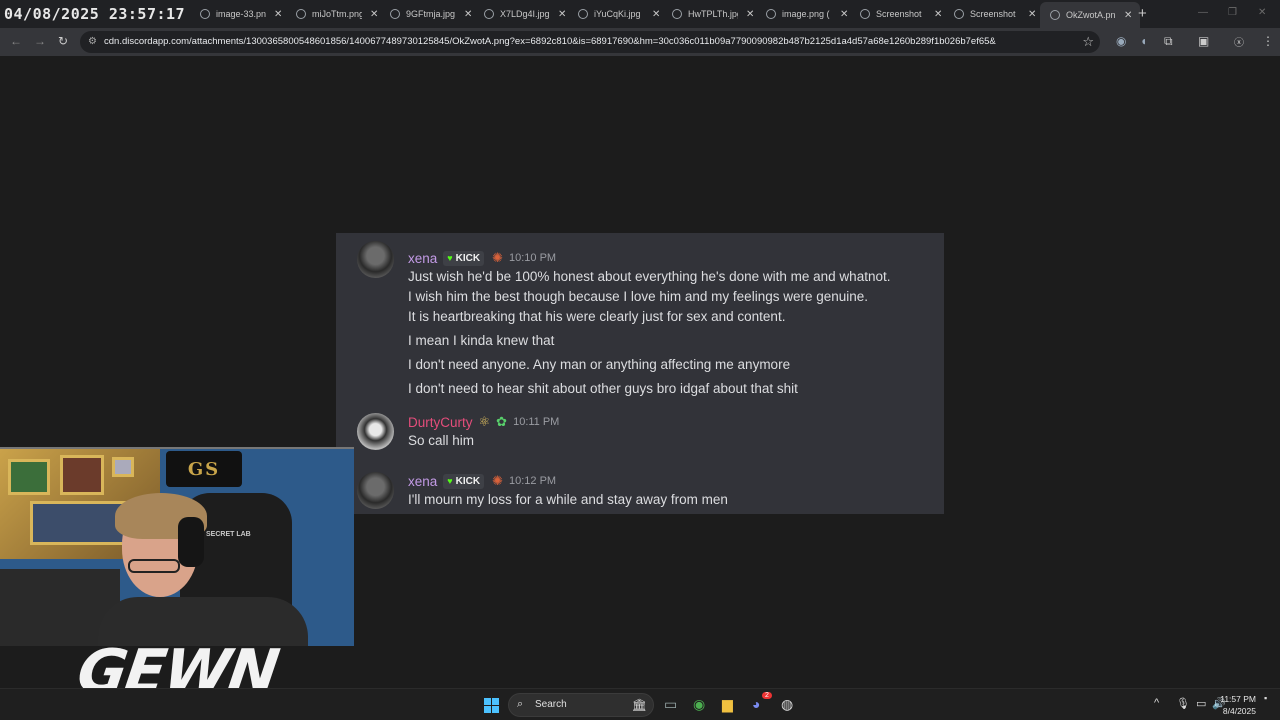 This screenshot has width=1280, height=720. Describe the element at coordinates (1232, 12) in the screenshot. I see `maximize-icon: ❐` at that location.